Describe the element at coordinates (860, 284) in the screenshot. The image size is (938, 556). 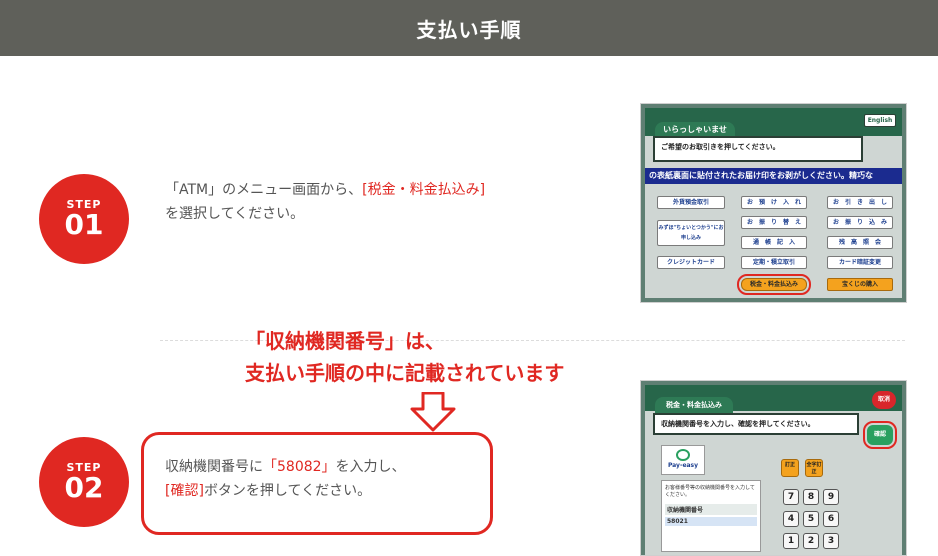
I see `lottery-button: 宝くじの購入` at that location.